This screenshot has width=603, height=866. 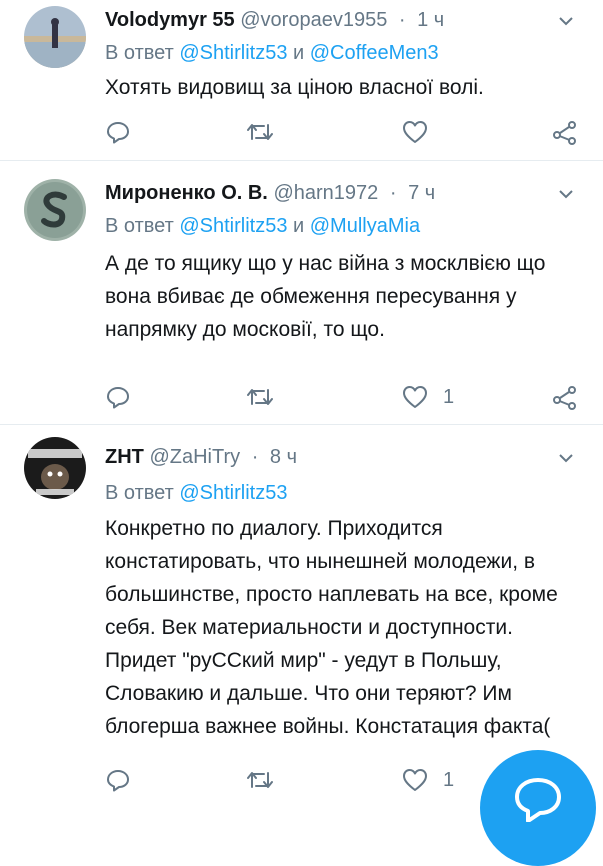 What do you see at coordinates (342, 397) in the screenshot?
I see `tweet-actions: 1` at bounding box center [342, 397].